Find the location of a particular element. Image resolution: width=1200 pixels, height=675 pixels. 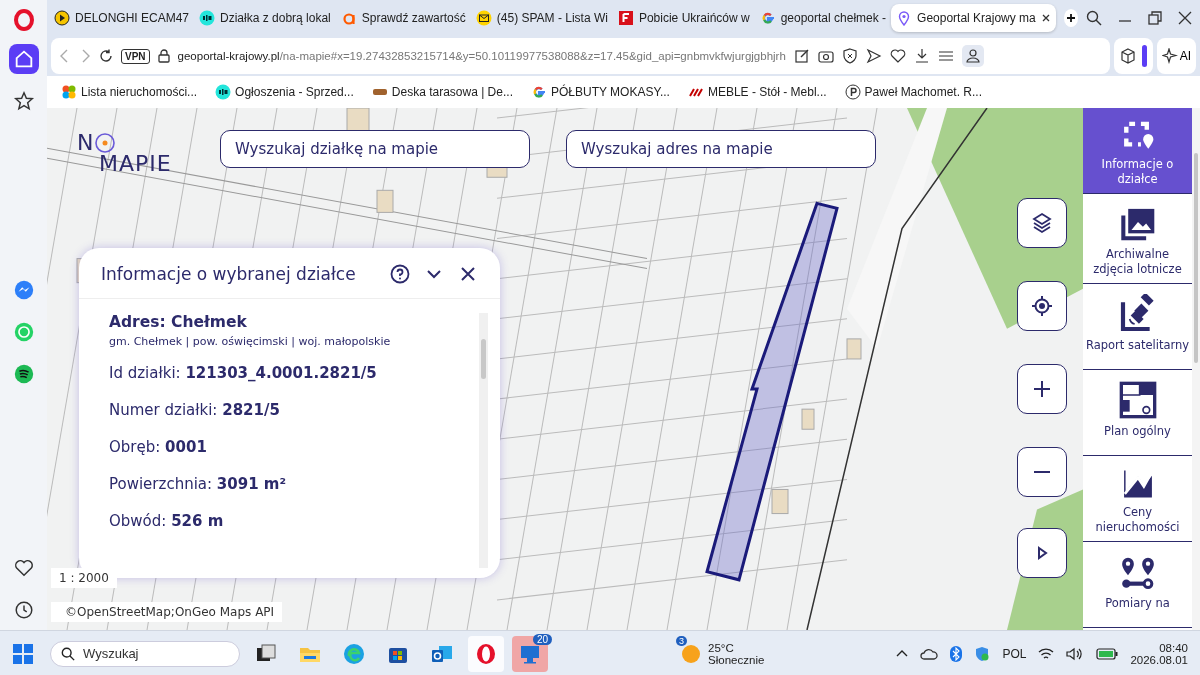

edit-icon is located at coordinates (801, 56).